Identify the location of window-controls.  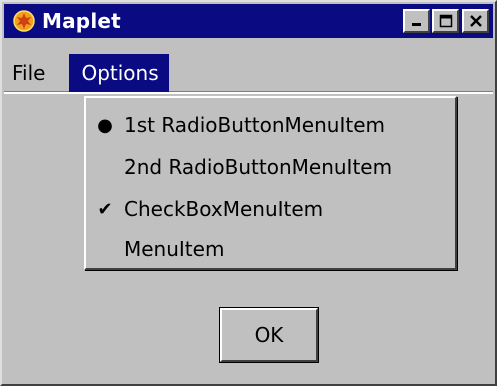
(446, 21).